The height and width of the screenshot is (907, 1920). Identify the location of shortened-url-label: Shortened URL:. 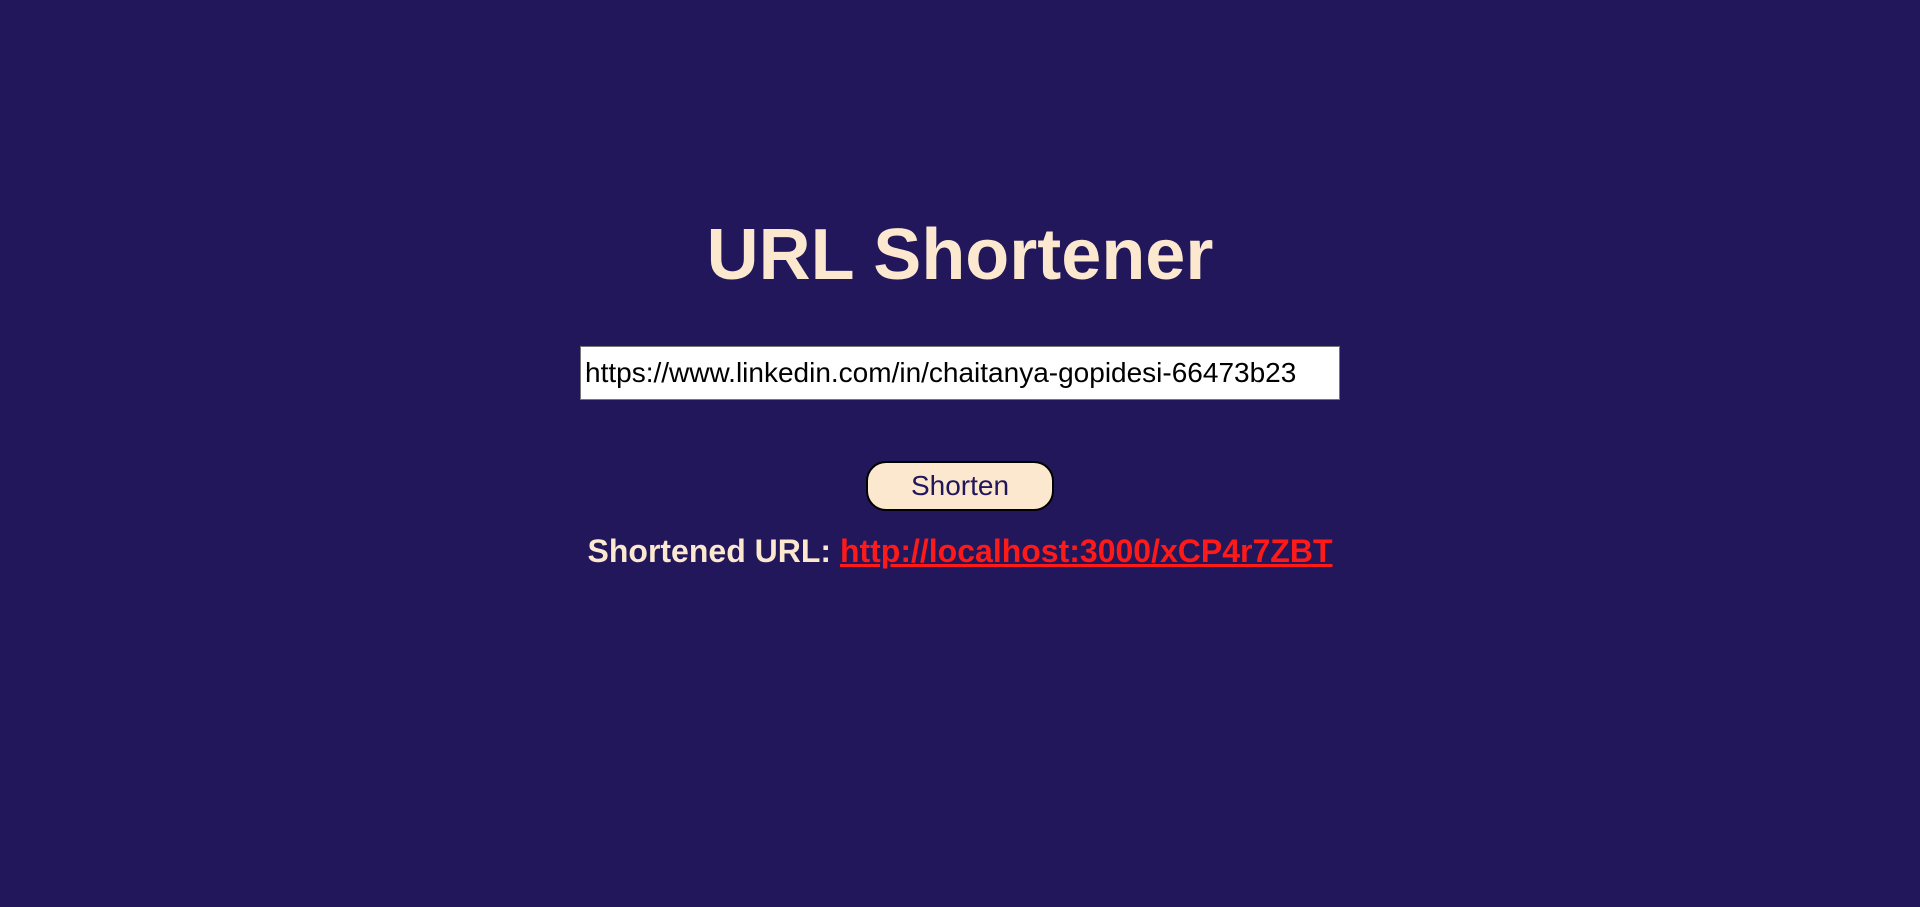
(709, 551).